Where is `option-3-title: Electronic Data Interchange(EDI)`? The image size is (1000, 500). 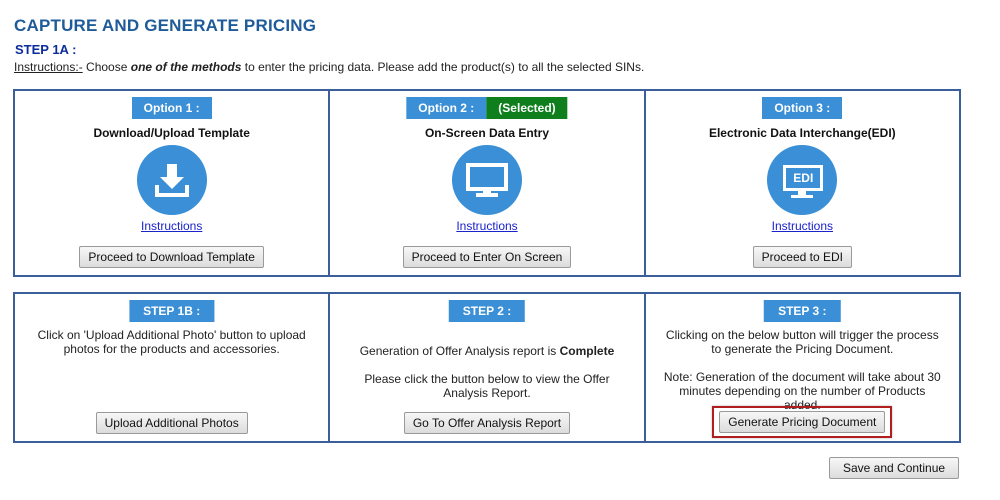 option-3-title: Electronic Data Interchange(EDI) is located at coordinates (802, 133).